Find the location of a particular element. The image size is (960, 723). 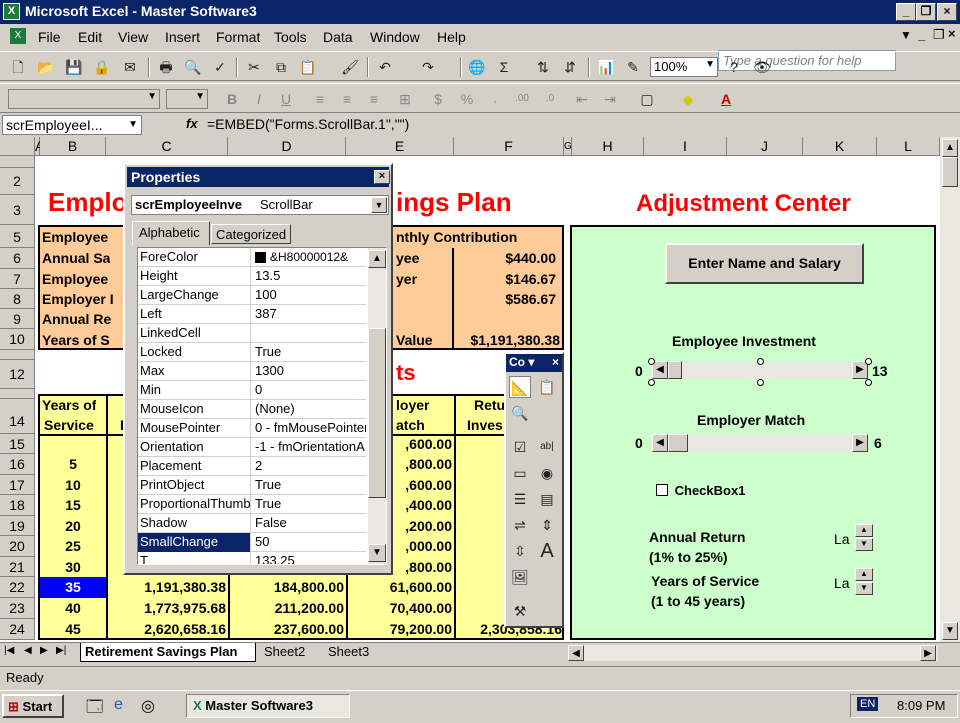

drawing-icon: ✎ is located at coordinates (633, 67).